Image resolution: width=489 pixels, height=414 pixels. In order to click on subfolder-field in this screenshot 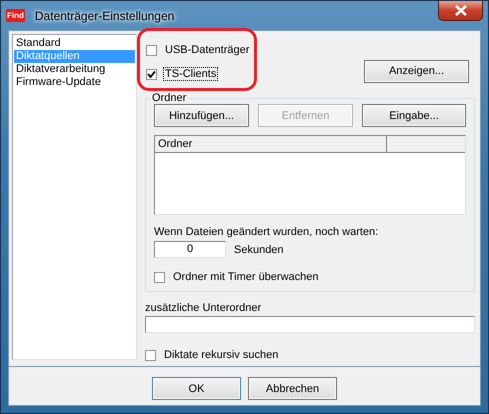, I will do `click(310, 324)`.